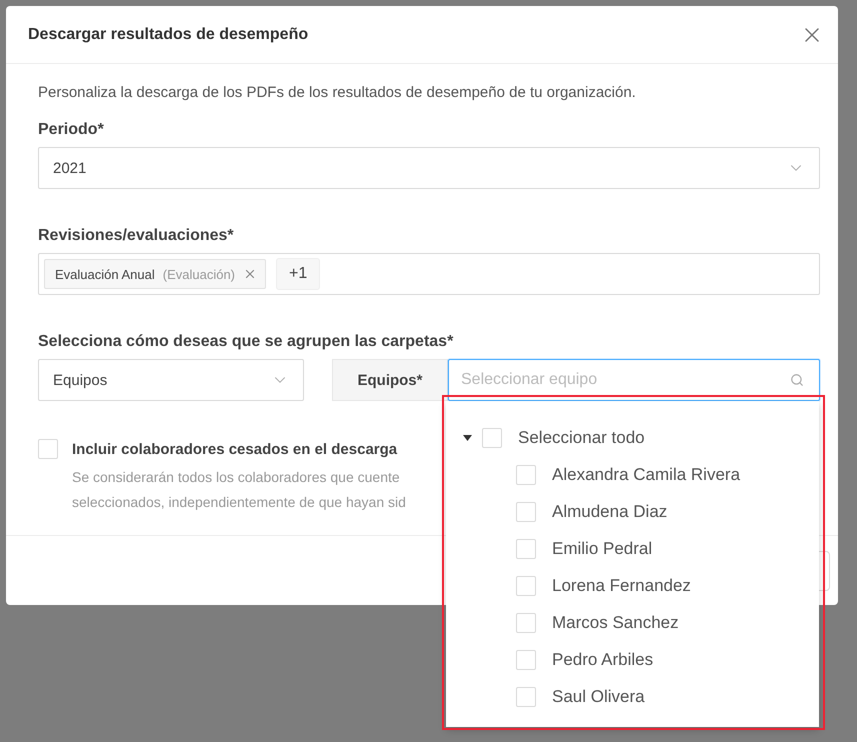 The width and height of the screenshot is (857, 742). What do you see at coordinates (236, 477) in the screenshot?
I see `help-text: Se considerarán todos los colaboradores que cuente` at bounding box center [236, 477].